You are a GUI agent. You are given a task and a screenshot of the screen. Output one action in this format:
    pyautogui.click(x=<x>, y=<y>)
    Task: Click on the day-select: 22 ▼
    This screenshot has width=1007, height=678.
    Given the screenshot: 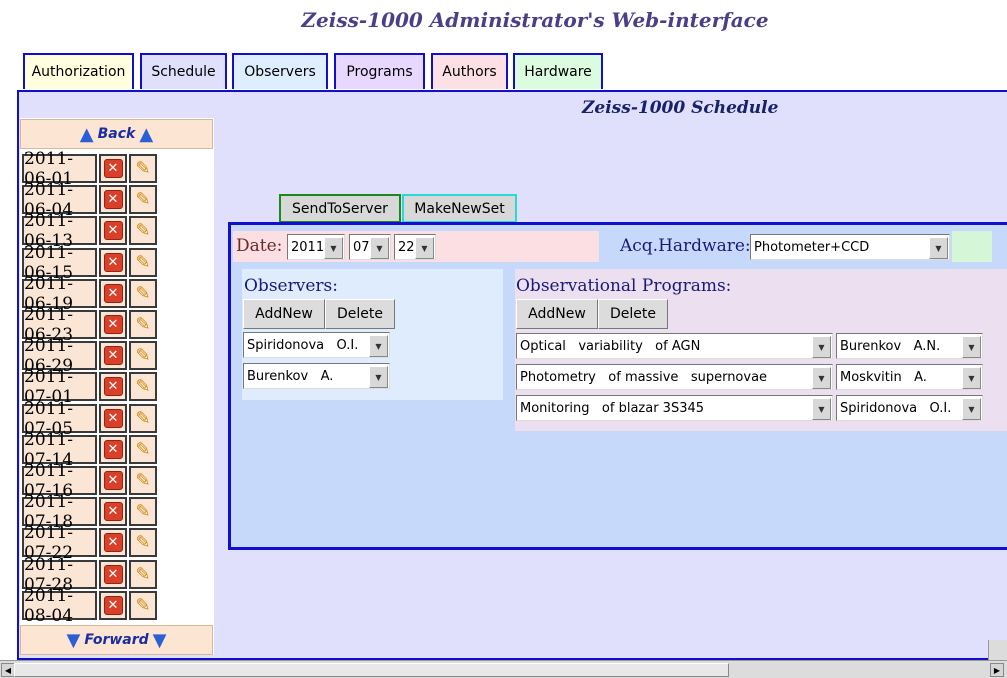 What is the action you would take?
    pyautogui.click(x=415, y=247)
    